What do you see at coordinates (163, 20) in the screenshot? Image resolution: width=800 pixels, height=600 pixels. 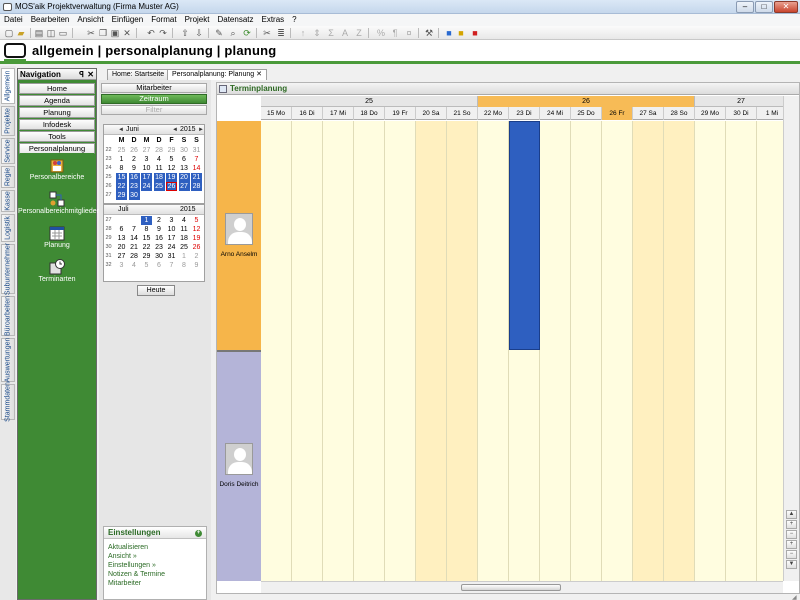 I see `menu-format: Format` at bounding box center [163, 20].